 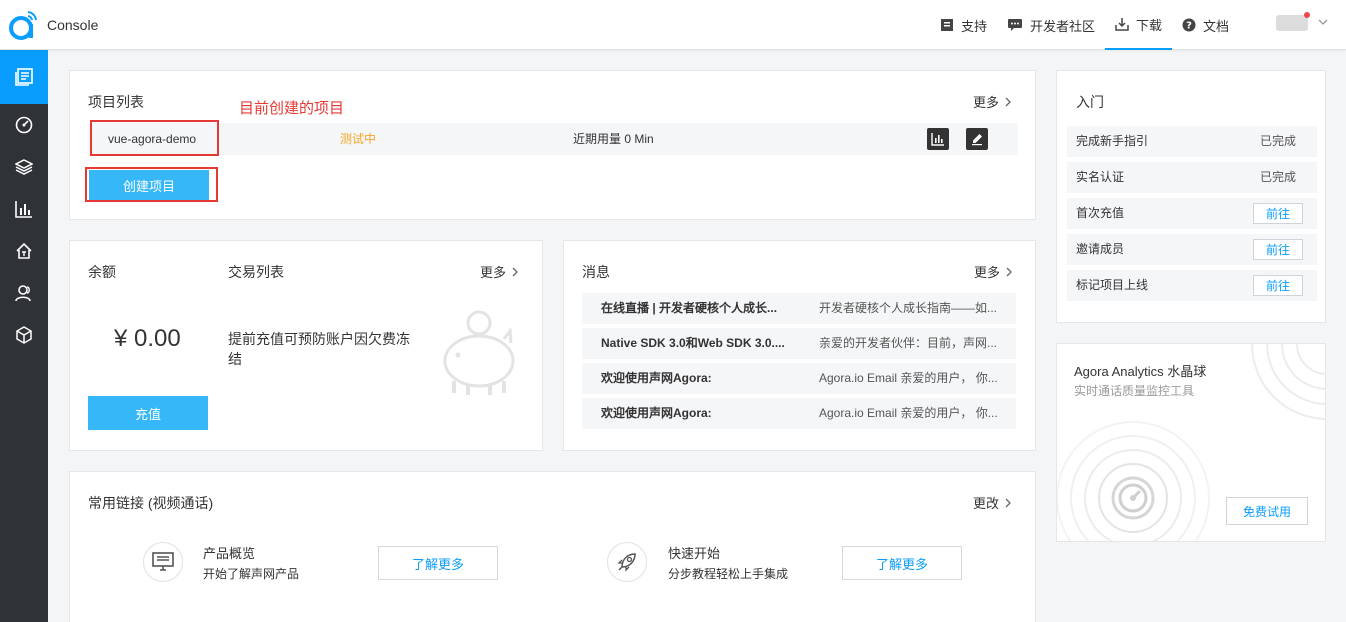 I want to click on product-overview-icon-circle, so click(x=163, y=562).